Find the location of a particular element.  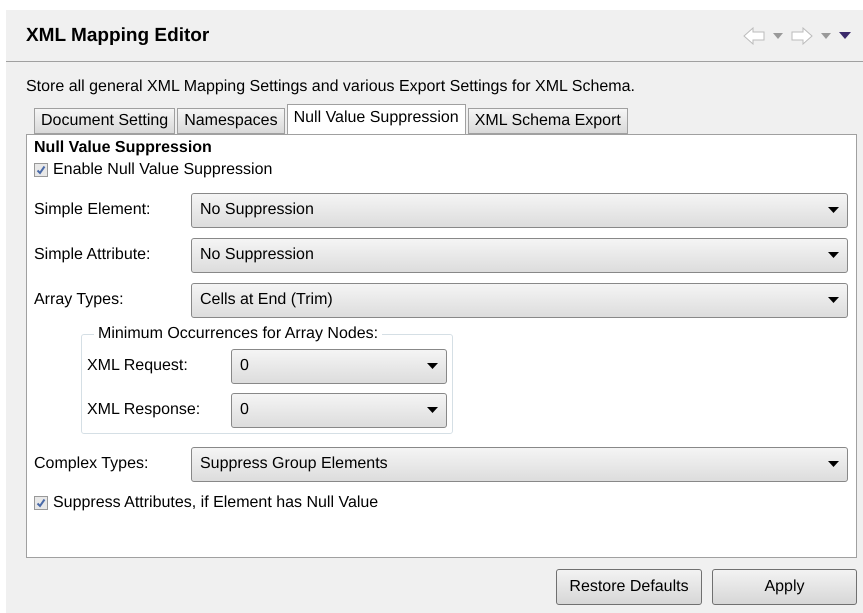

description-text: Store all general XML Mapping Settings and various Export Settings for XML Schema. is located at coordinates (331, 87).